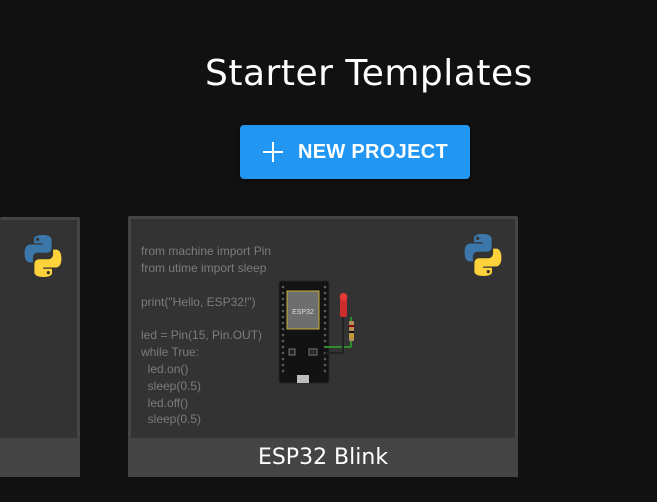  I want to click on board-chip-label: ESP32, so click(303, 312).